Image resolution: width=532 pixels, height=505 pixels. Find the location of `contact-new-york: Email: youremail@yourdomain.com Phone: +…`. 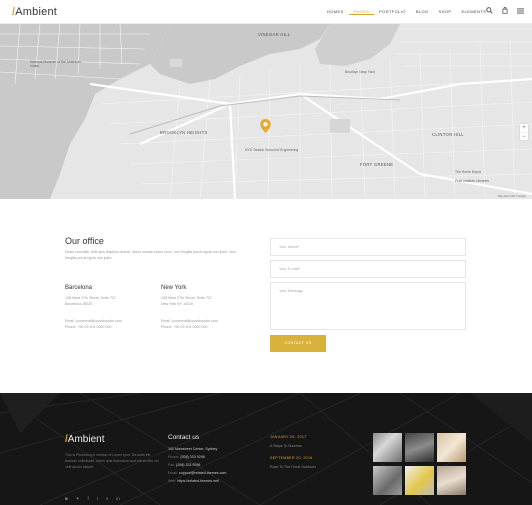

contact-new-york: Email: youremail@yourdomain.com Phone: +… is located at coordinates (189, 324).